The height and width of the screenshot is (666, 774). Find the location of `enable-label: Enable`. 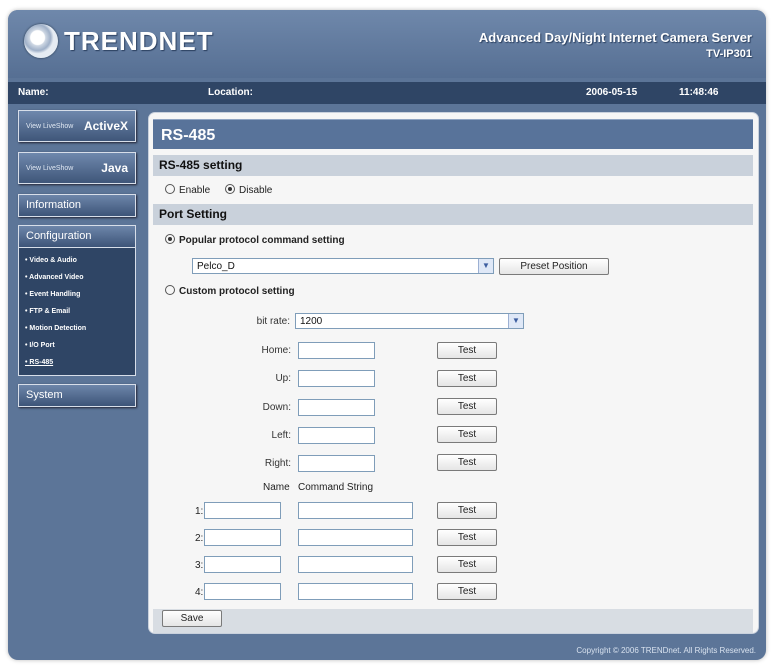

enable-label: Enable is located at coordinates (195, 190).